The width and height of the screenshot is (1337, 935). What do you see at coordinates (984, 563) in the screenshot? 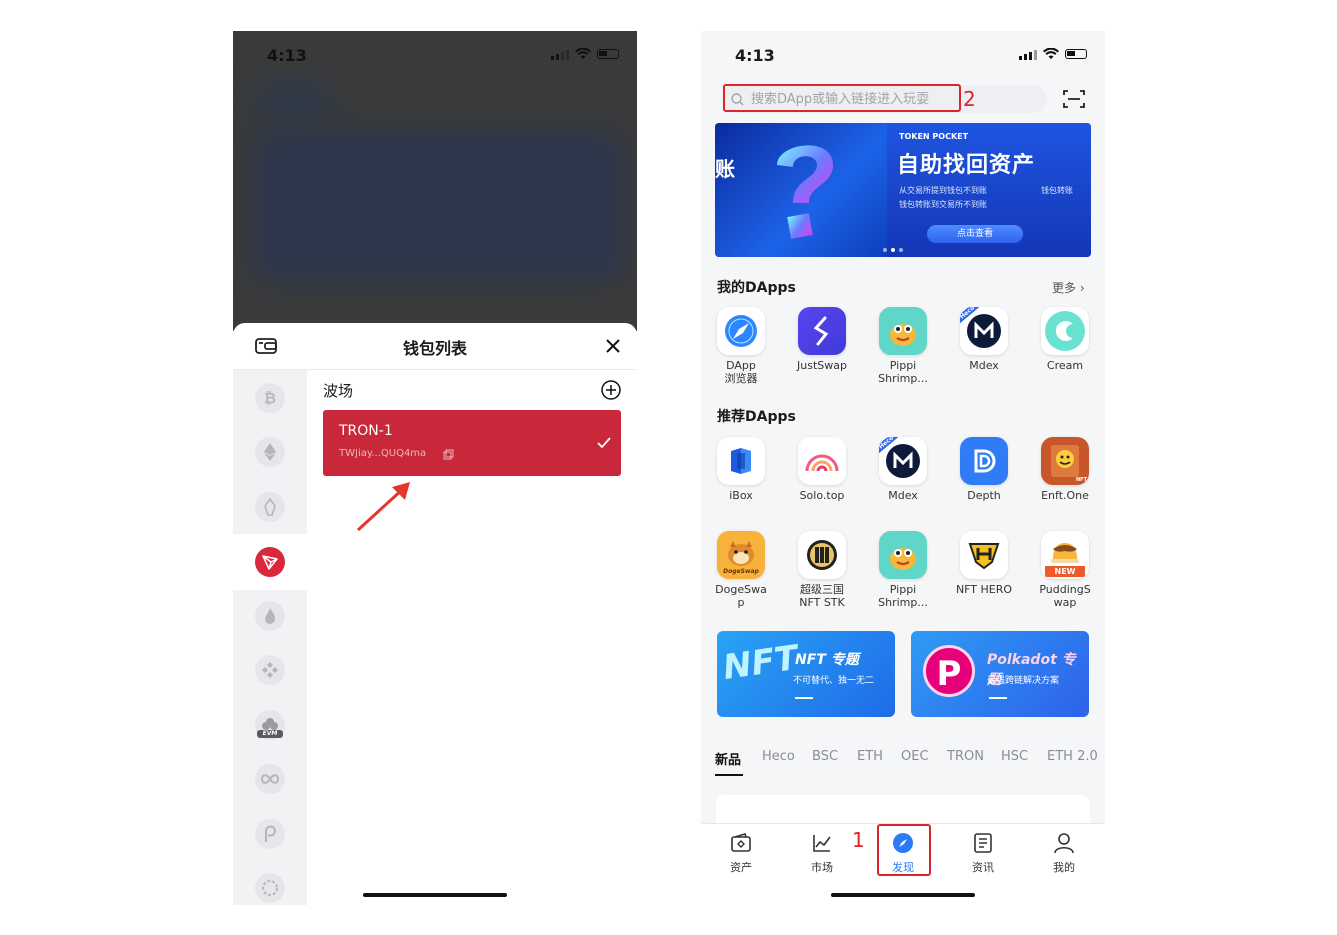
I see `app-nft-hero: NFT HERO` at bounding box center [984, 563].